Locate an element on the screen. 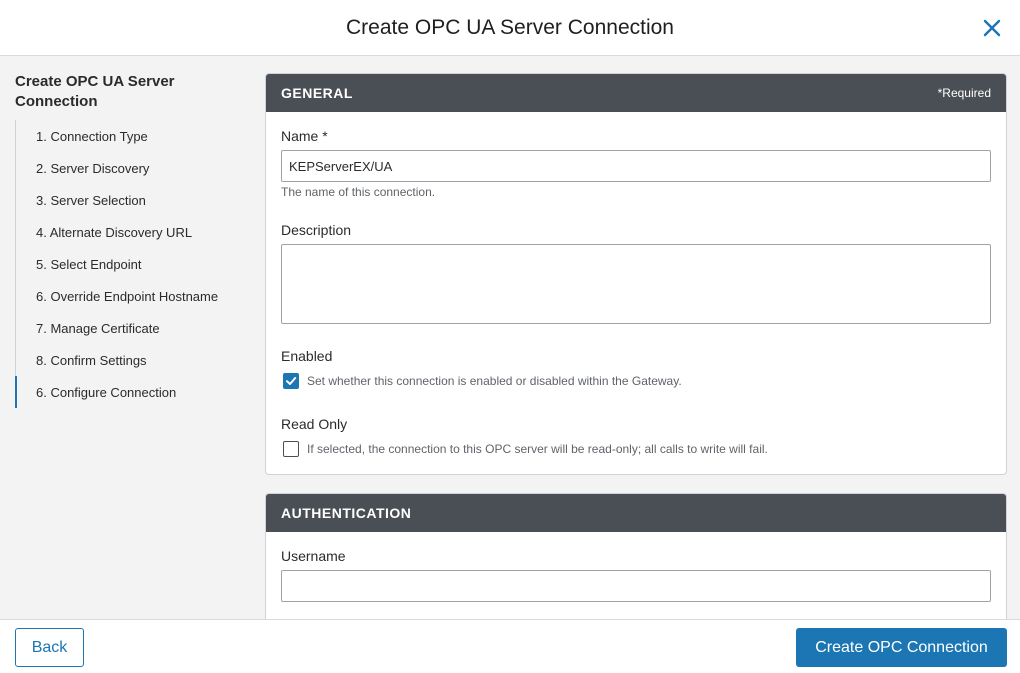 This screenshot has height=673, width=1020. step-configure-connection: 6. Configure Connection is located at coordinates (127, 392).